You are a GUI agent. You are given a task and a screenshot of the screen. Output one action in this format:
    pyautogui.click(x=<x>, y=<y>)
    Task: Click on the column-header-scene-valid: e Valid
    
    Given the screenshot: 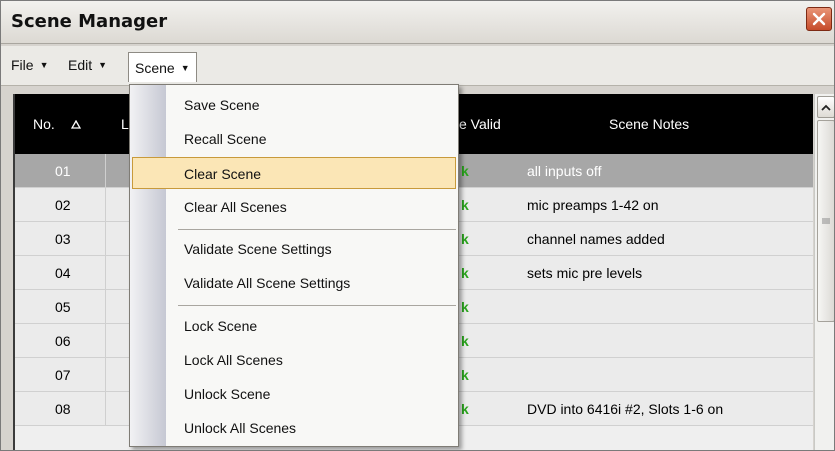 What is the action you would take?
    pyautogui.click(x=480, y=124)
    